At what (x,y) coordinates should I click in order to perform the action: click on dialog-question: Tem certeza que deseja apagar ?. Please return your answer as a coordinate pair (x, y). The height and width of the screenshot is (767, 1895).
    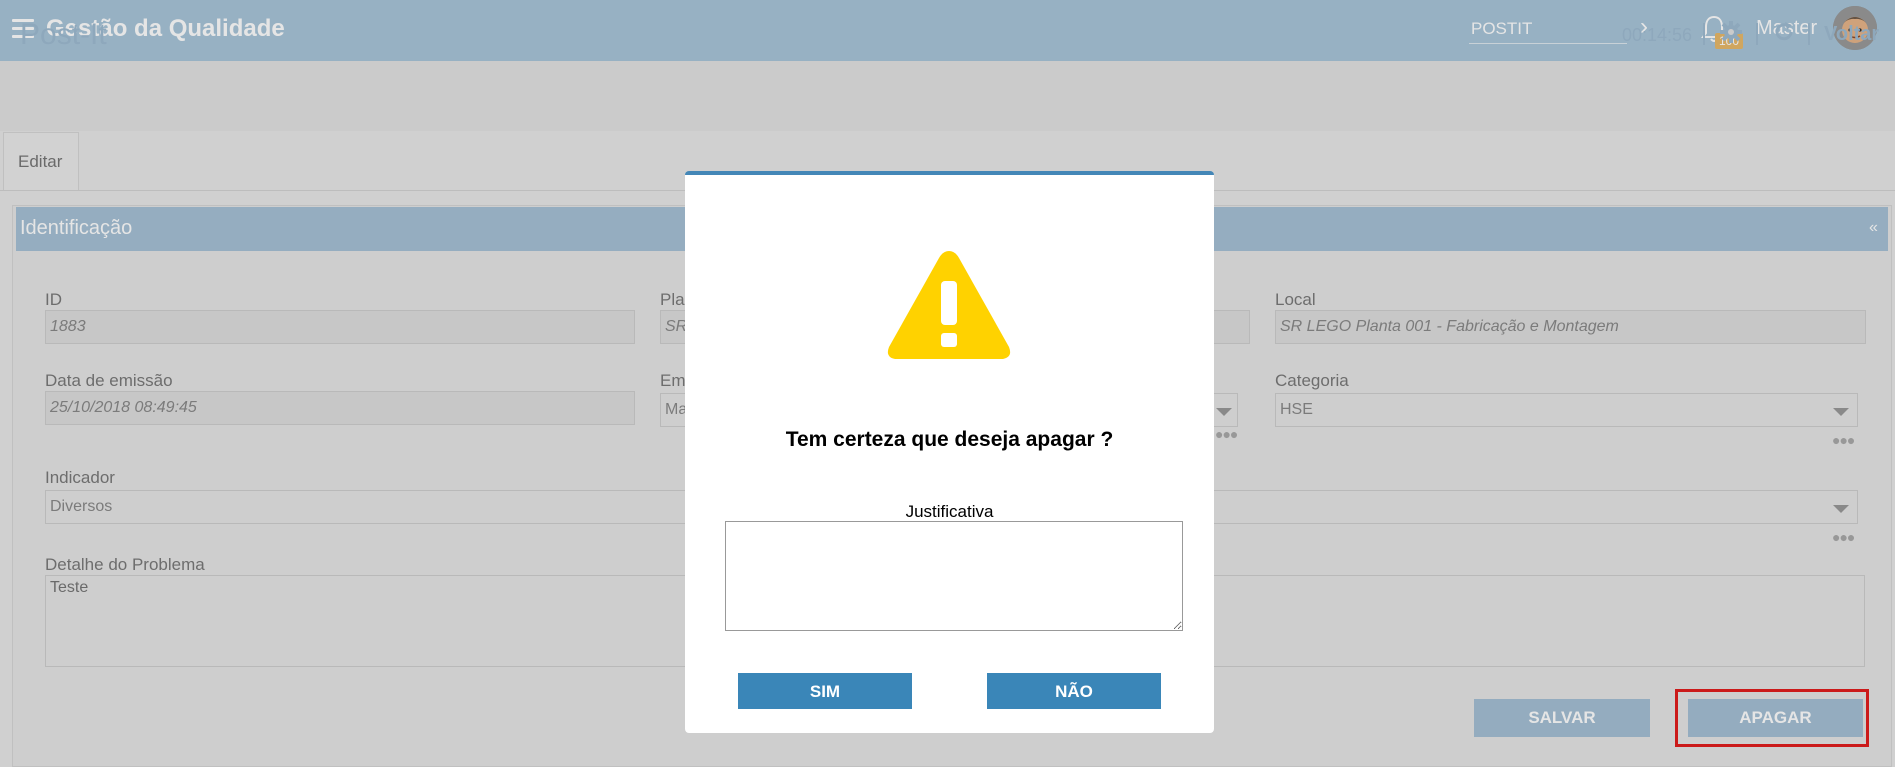
    Looking at the image, I should click on (949, 439).